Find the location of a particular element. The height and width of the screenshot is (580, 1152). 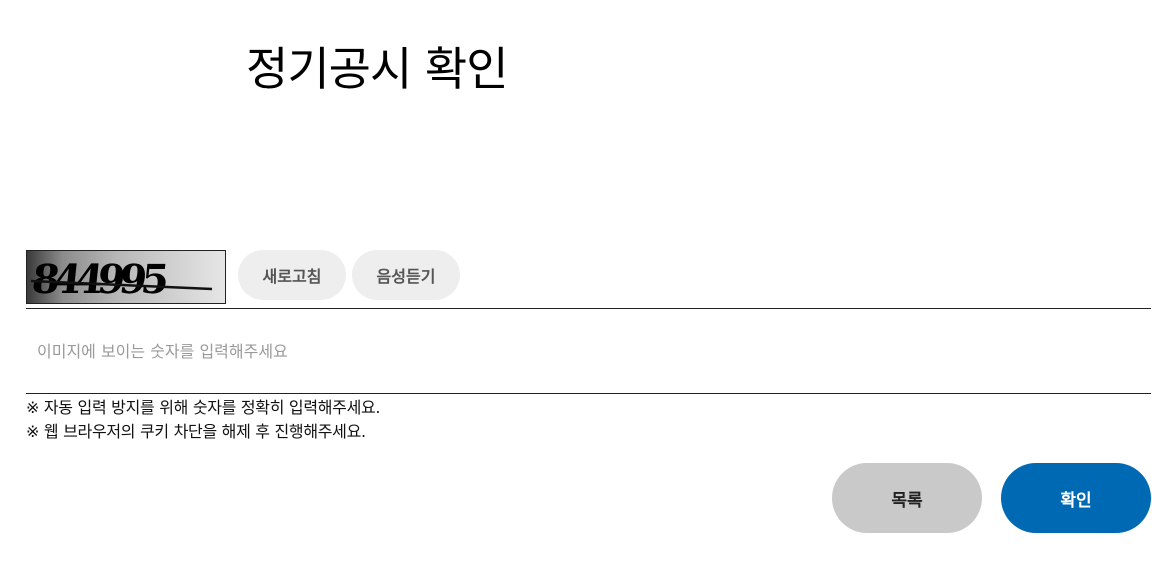

captcha-refresh-button: 새로고침 is located at coordinates (292, 275).